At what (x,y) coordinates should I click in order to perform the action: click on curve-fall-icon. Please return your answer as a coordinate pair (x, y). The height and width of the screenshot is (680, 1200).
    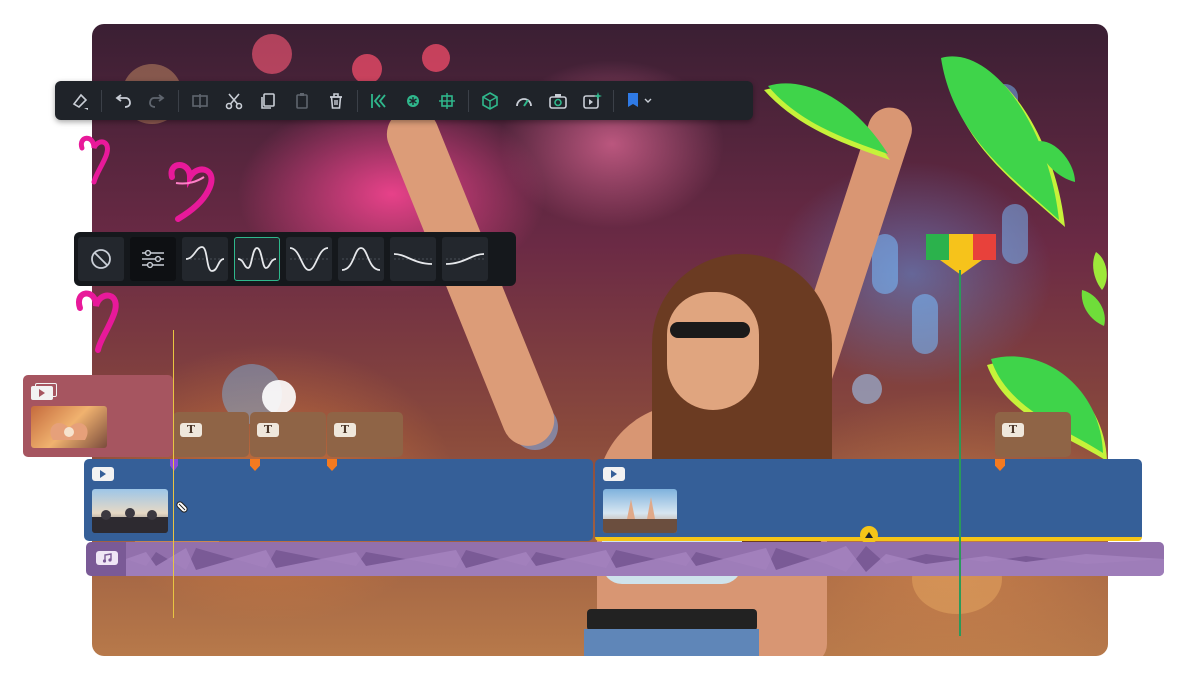
    Looking at the image, I should click on (413, 259).